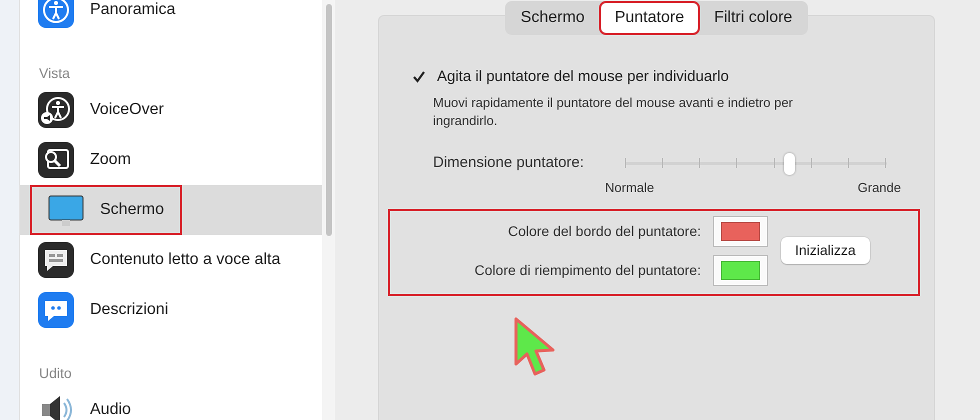  I want to click on checkbox, so click(419, 77).